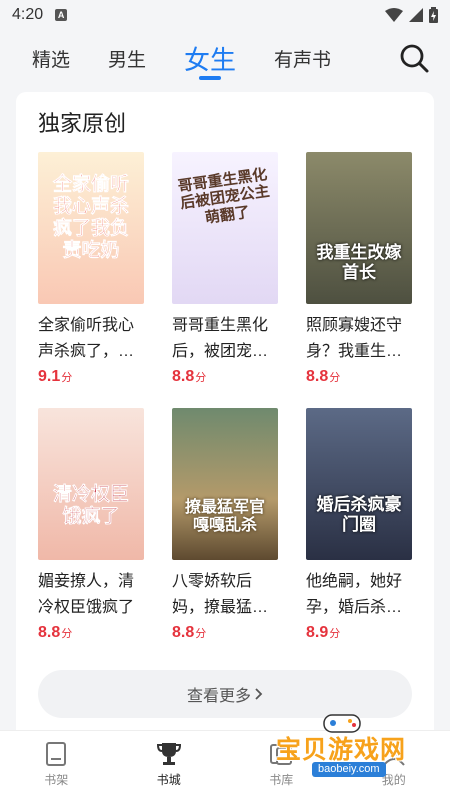 Image resolution: width=450 pixels, height=800 pixels. I want to click on book-title: 八零娇软后妈，撩最猛军官嘎嘎乱杀, so click(220, 594).